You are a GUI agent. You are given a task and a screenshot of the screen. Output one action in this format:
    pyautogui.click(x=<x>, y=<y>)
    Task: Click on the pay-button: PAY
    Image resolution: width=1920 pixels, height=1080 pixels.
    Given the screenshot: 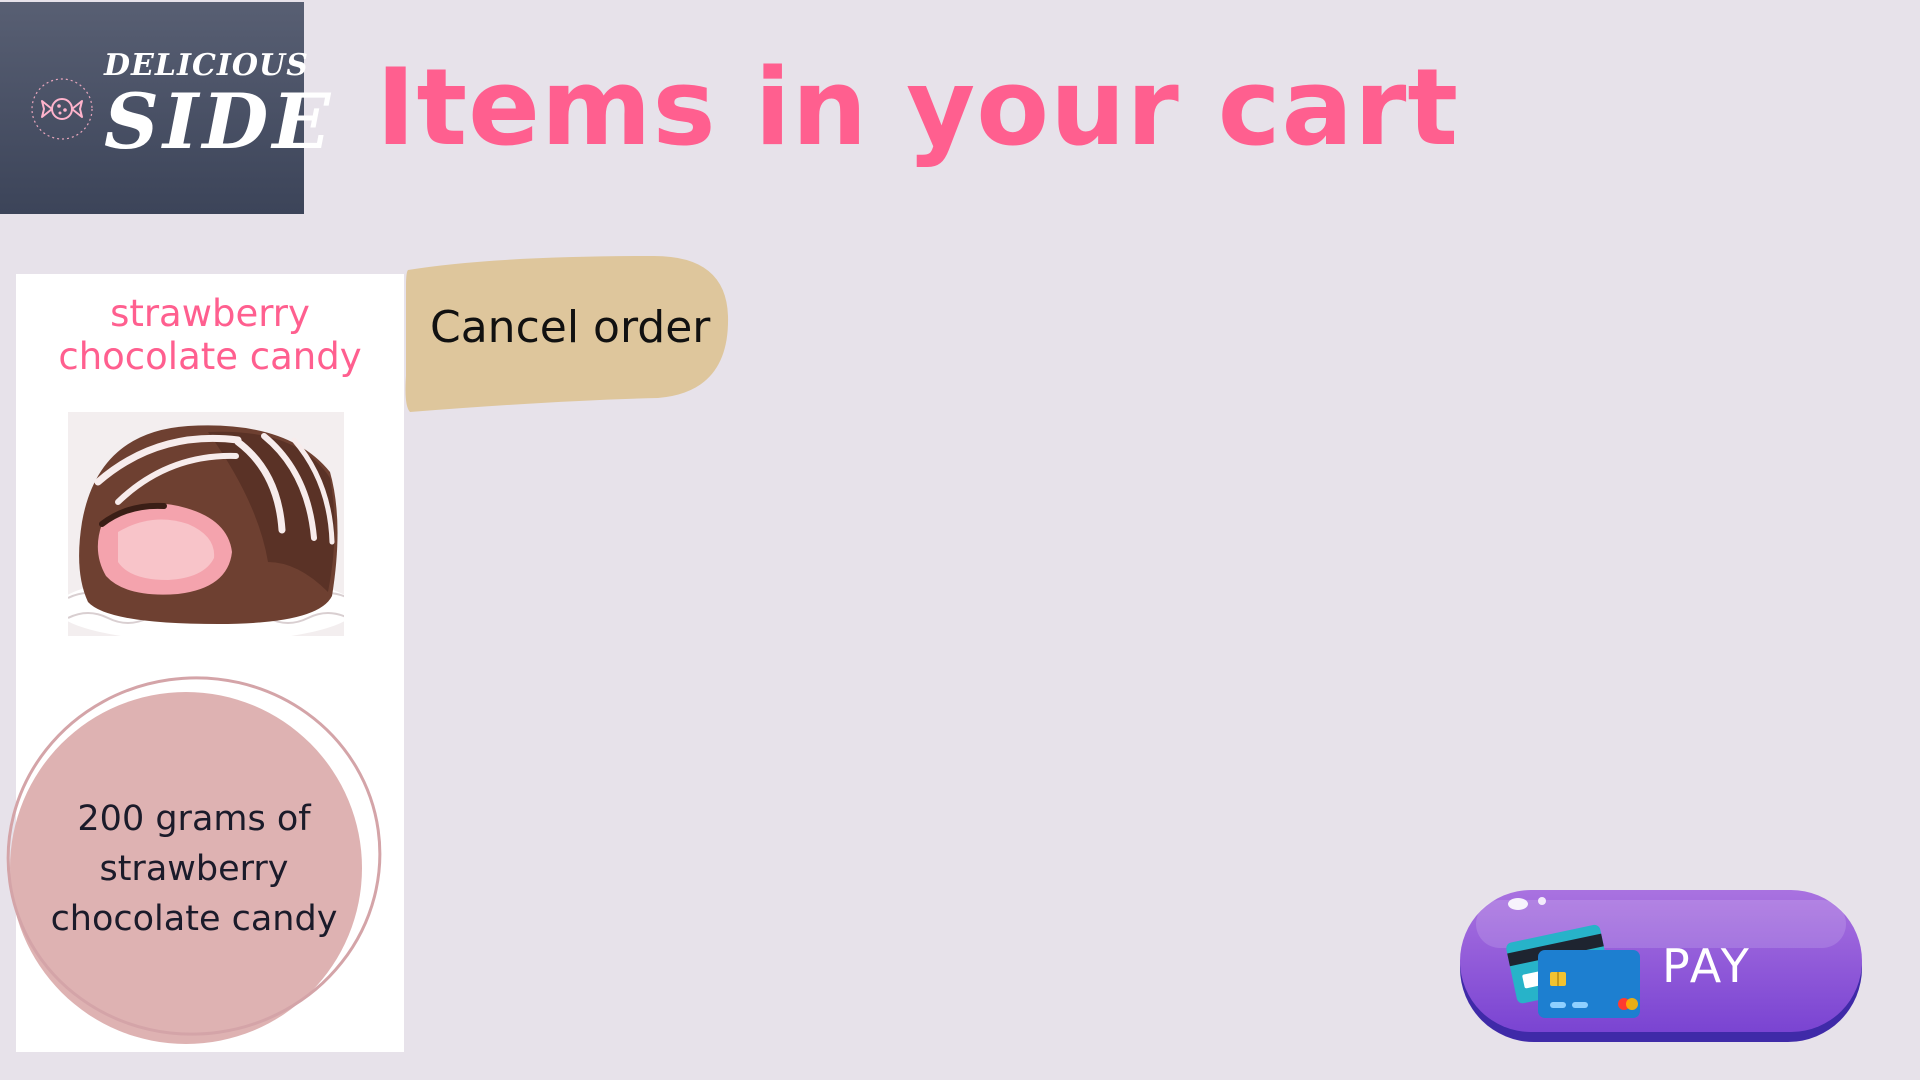 What is the action you would take?
    pyautogui.click(x=1661, y=966)
    